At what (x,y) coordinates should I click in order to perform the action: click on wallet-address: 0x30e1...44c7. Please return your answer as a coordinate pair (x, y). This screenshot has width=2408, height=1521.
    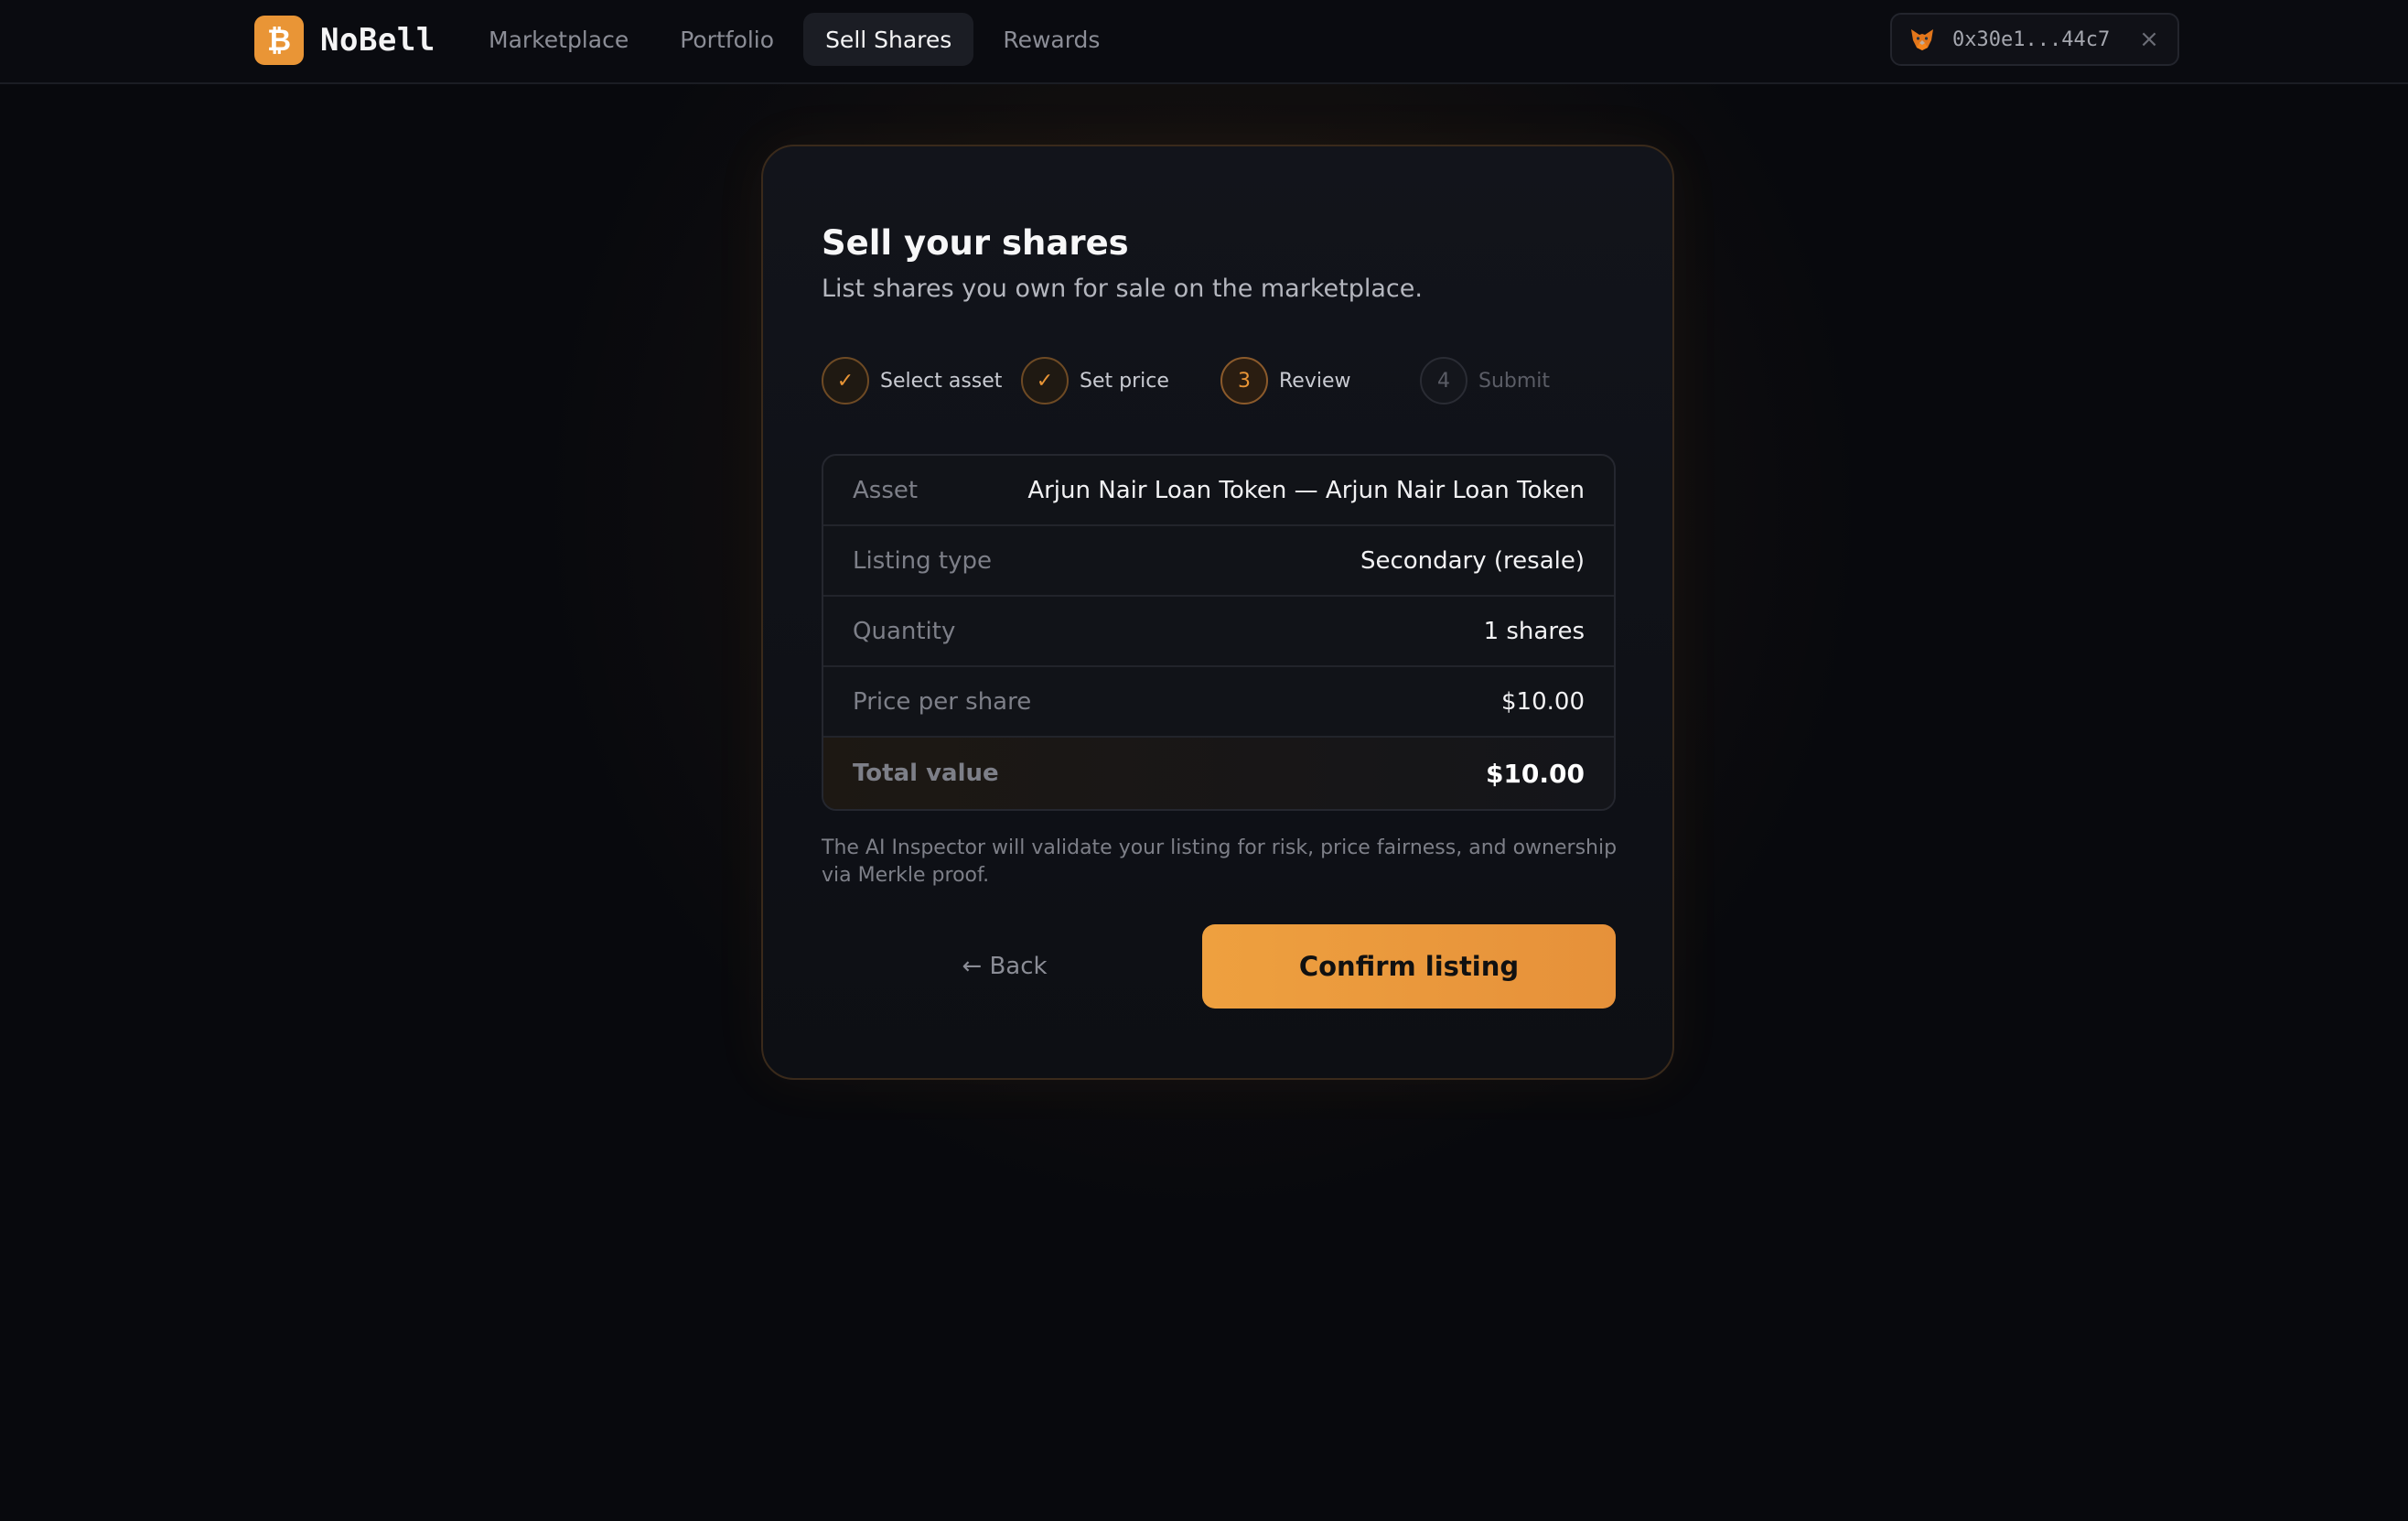
    Looking at the image, I should click on (2031, 39).